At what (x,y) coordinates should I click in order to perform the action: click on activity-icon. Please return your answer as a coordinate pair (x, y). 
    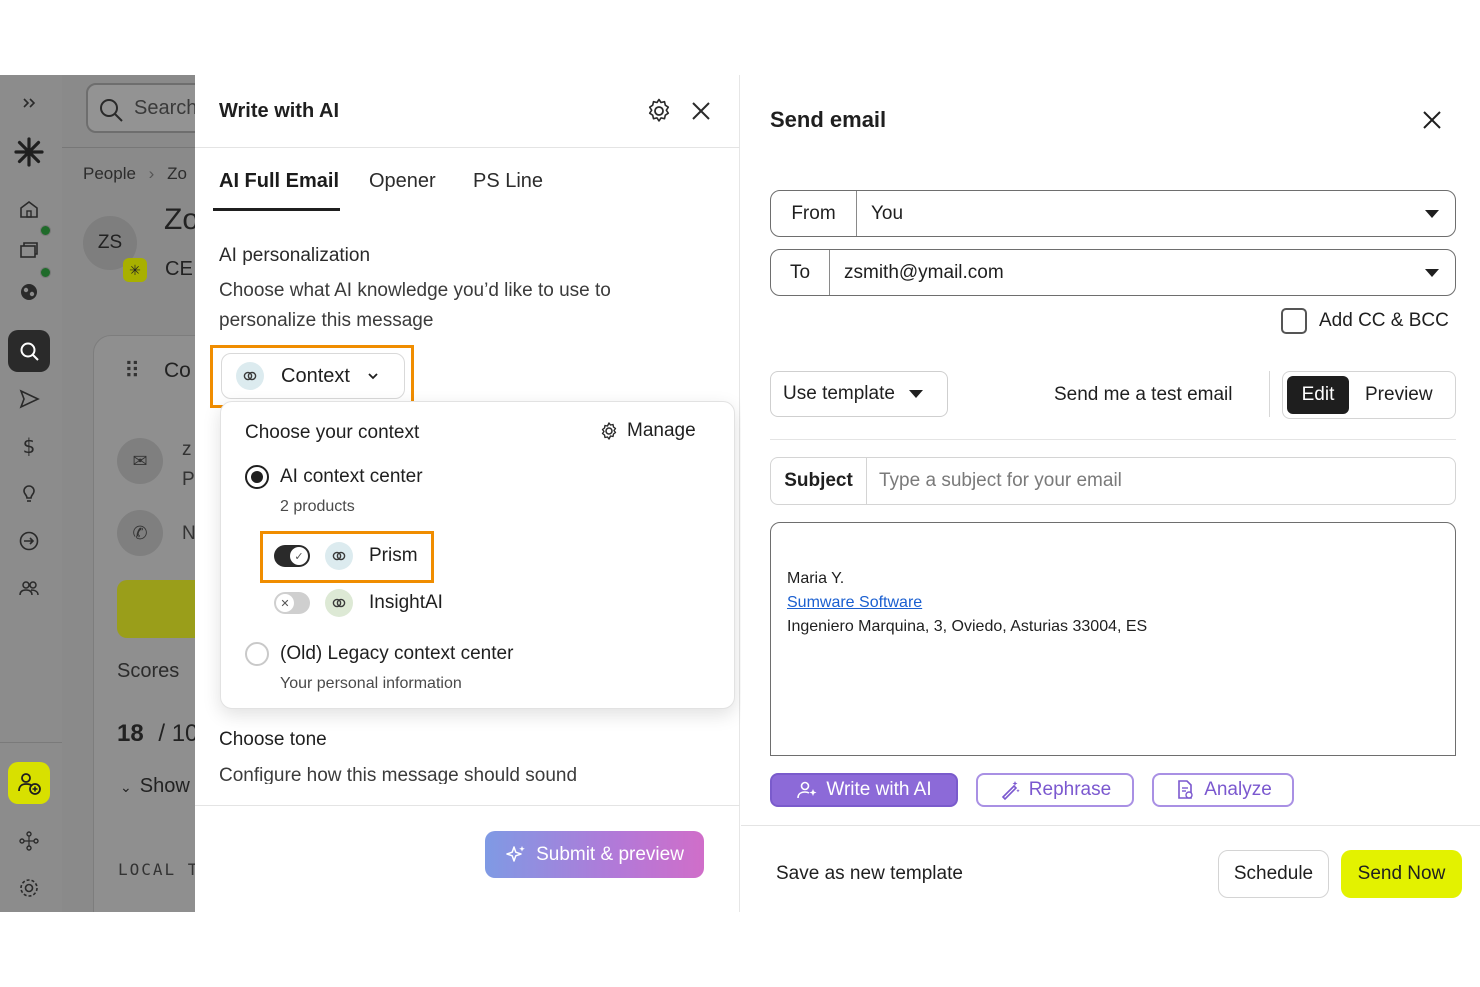
    Looking at the image, I should click on (29, 292).